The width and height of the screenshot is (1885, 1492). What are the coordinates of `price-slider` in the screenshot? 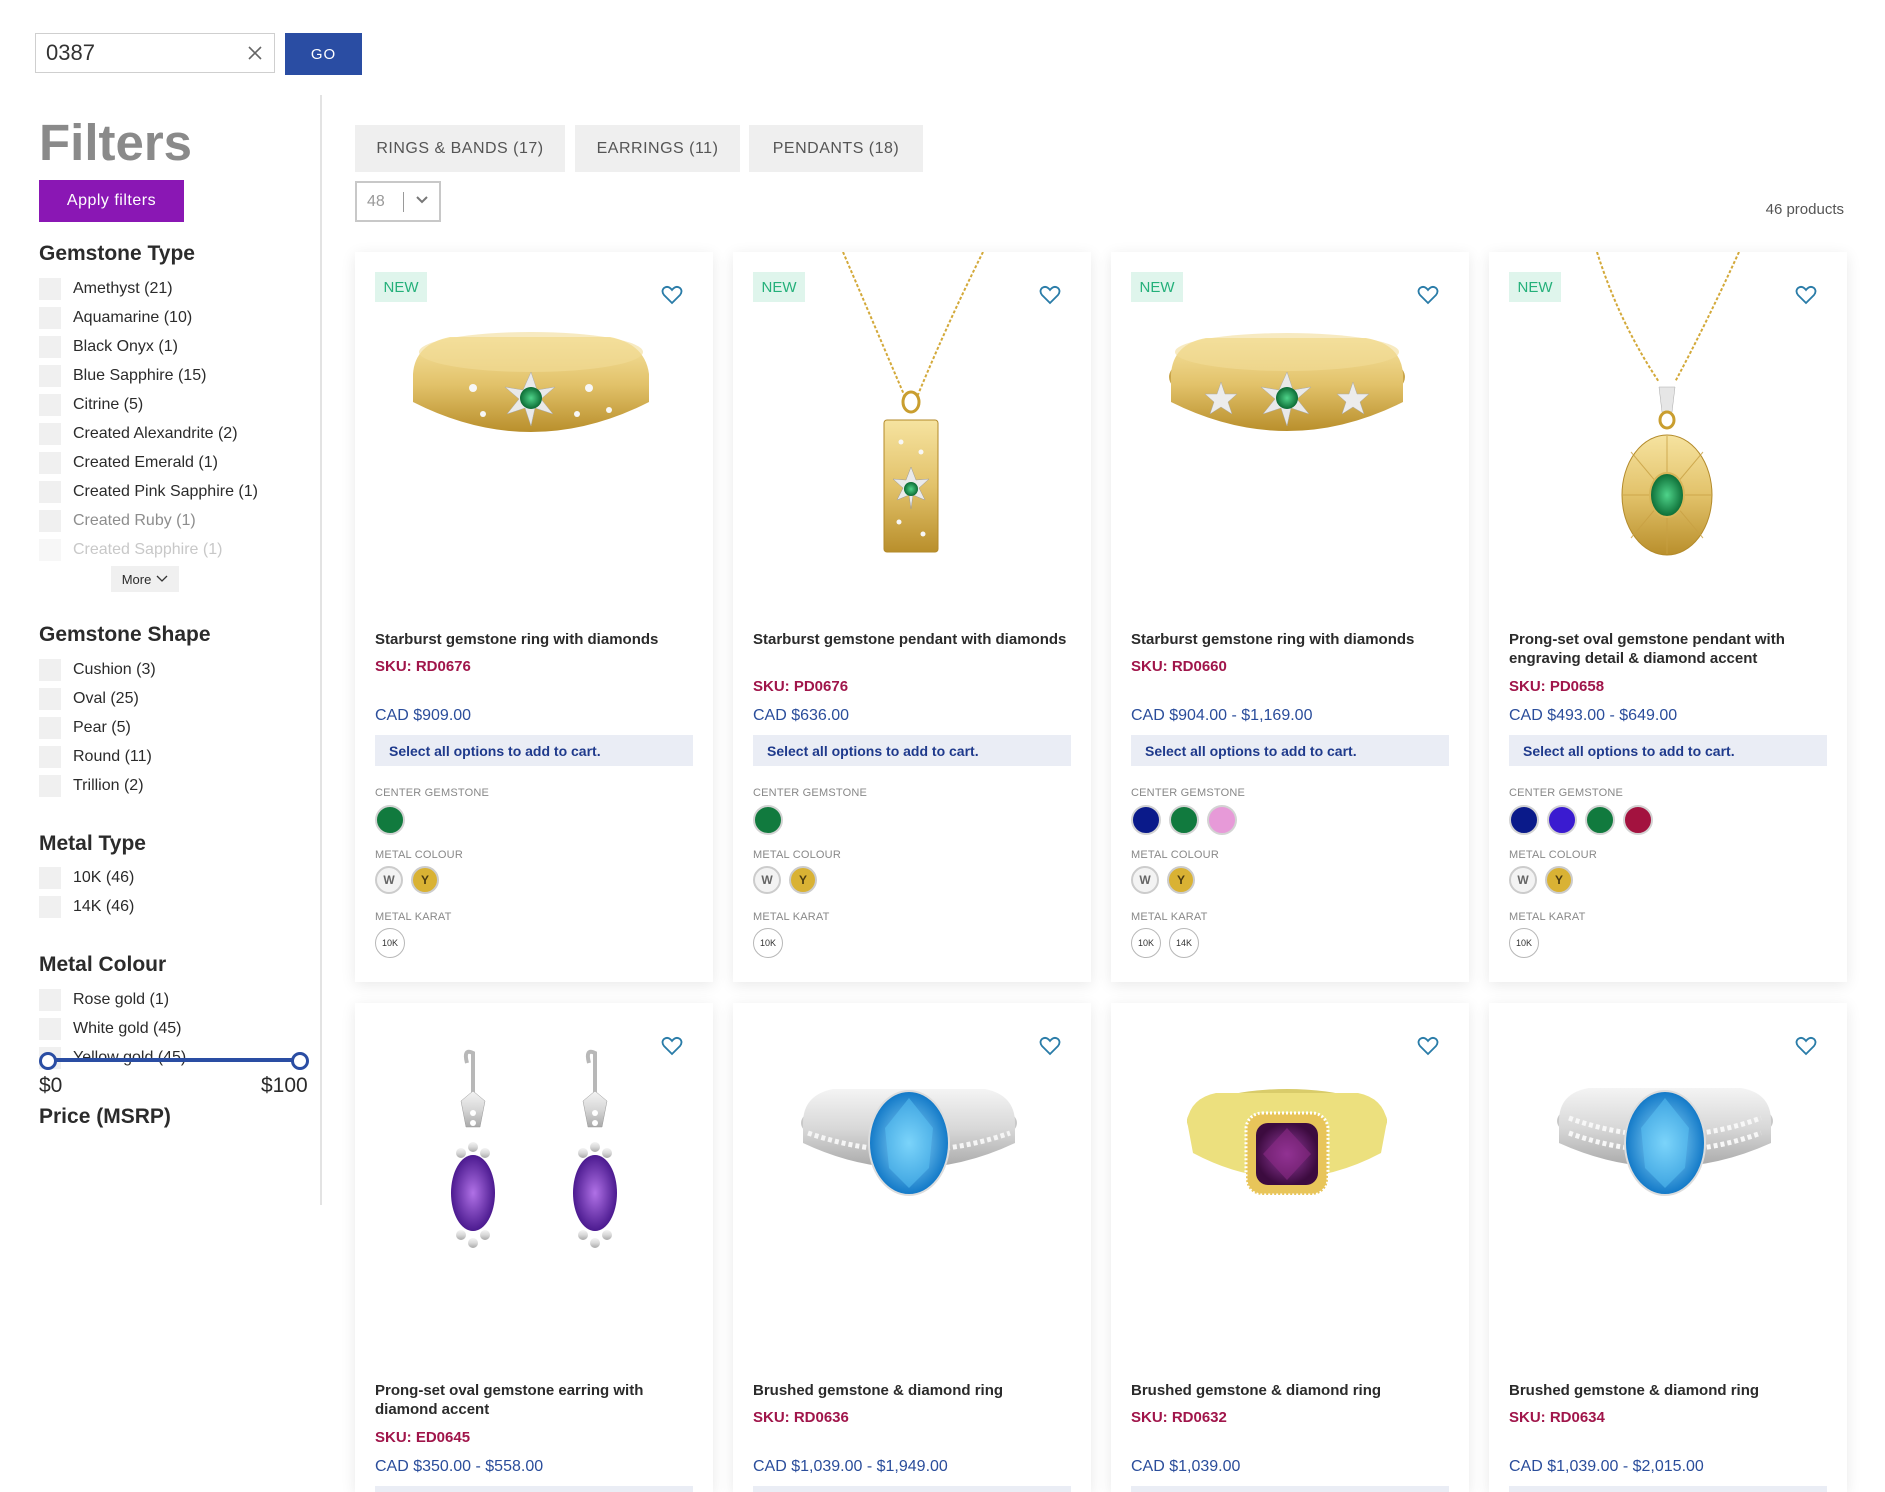 It's located at (174, 1060).